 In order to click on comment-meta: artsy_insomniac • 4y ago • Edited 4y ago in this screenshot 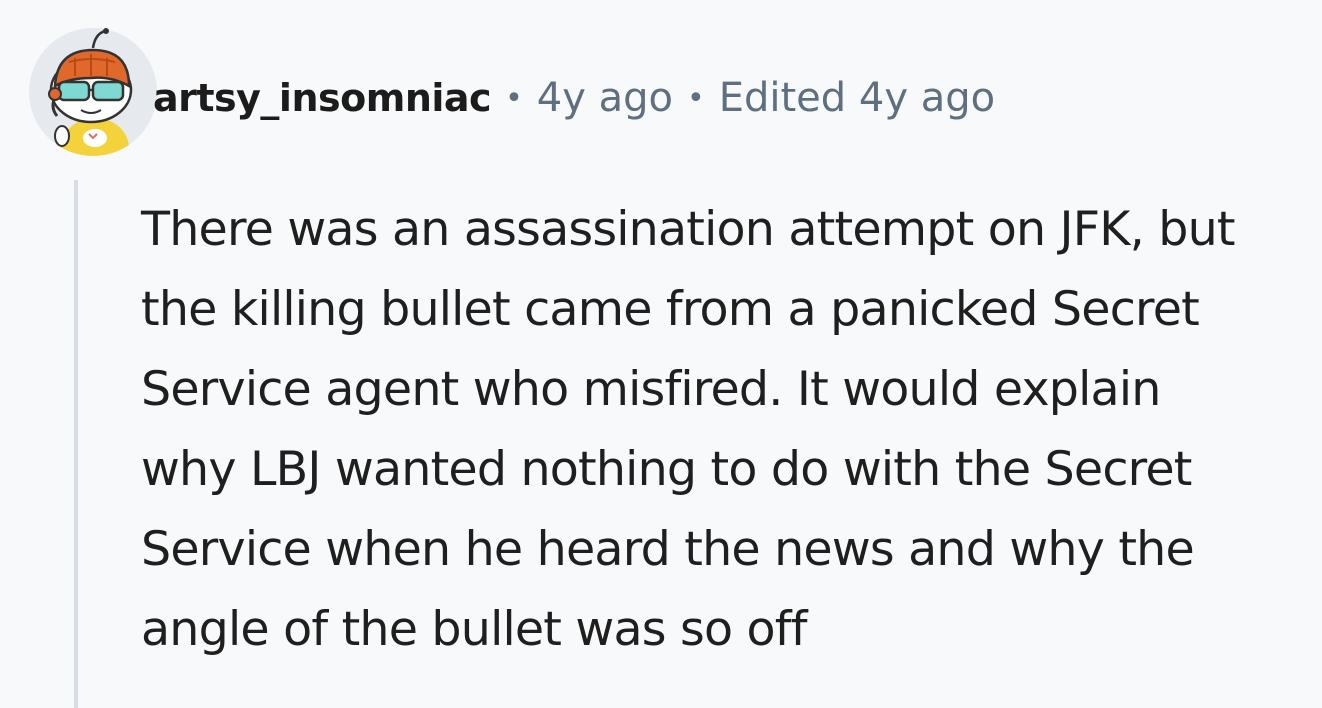, I will do `click(574, 98)`.